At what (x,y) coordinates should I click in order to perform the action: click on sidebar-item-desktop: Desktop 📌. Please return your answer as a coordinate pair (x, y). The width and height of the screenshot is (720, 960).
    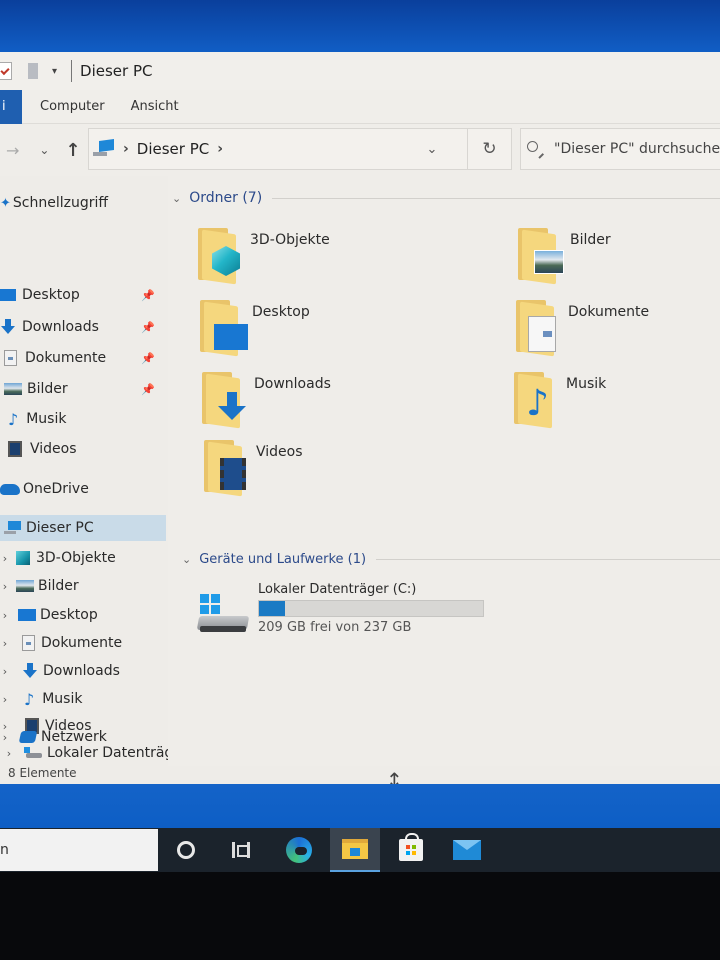
    Looking at the image, I should click on (77, 295).